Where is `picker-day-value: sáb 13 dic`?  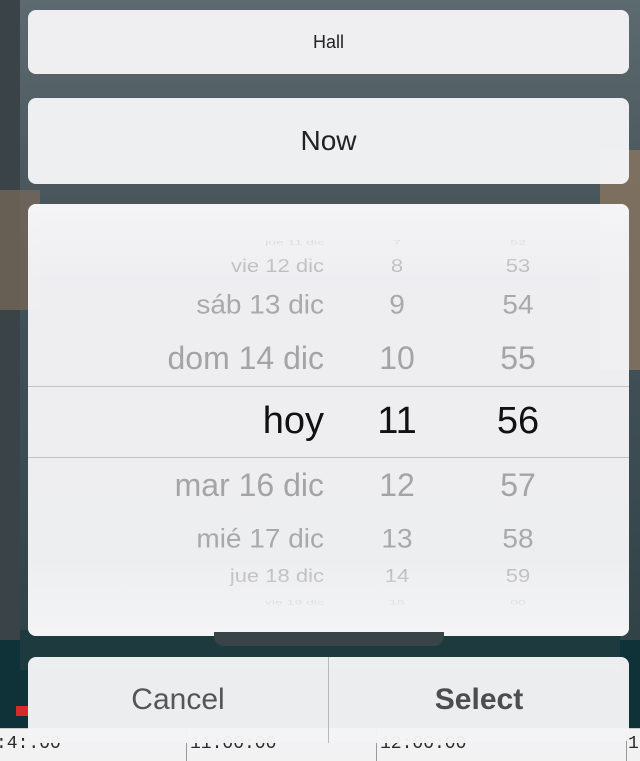 picker-day-value: sáb 13 dic is located at coordinates (260, 304).